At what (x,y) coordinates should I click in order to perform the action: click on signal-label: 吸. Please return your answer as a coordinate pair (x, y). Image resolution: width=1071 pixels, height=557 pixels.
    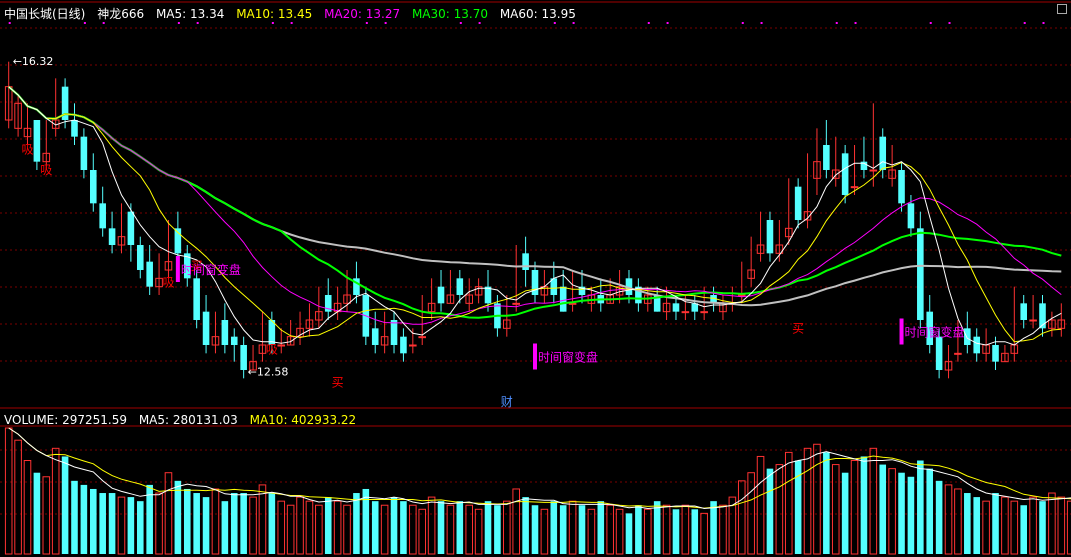
    Looking at the image, I should click on (168, 283).